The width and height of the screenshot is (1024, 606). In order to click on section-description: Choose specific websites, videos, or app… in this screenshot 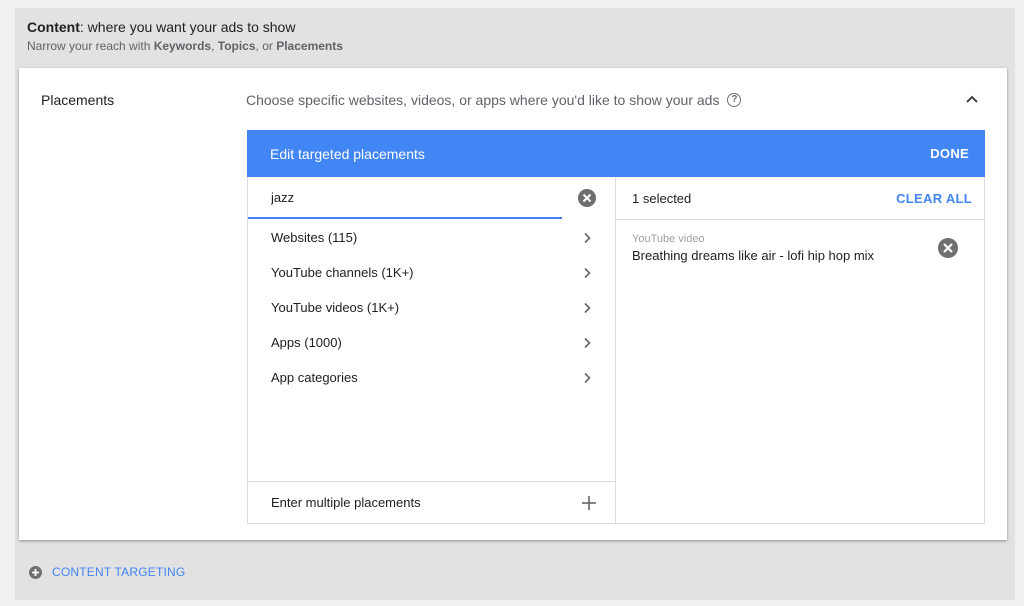, I will do `click(494, 100)`.